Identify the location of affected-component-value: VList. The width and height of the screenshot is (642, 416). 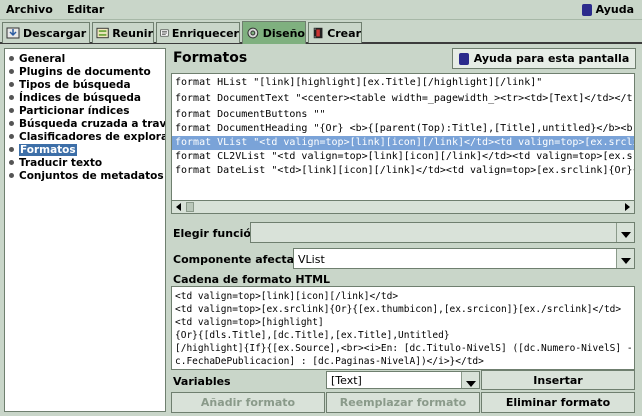
(311, 259).